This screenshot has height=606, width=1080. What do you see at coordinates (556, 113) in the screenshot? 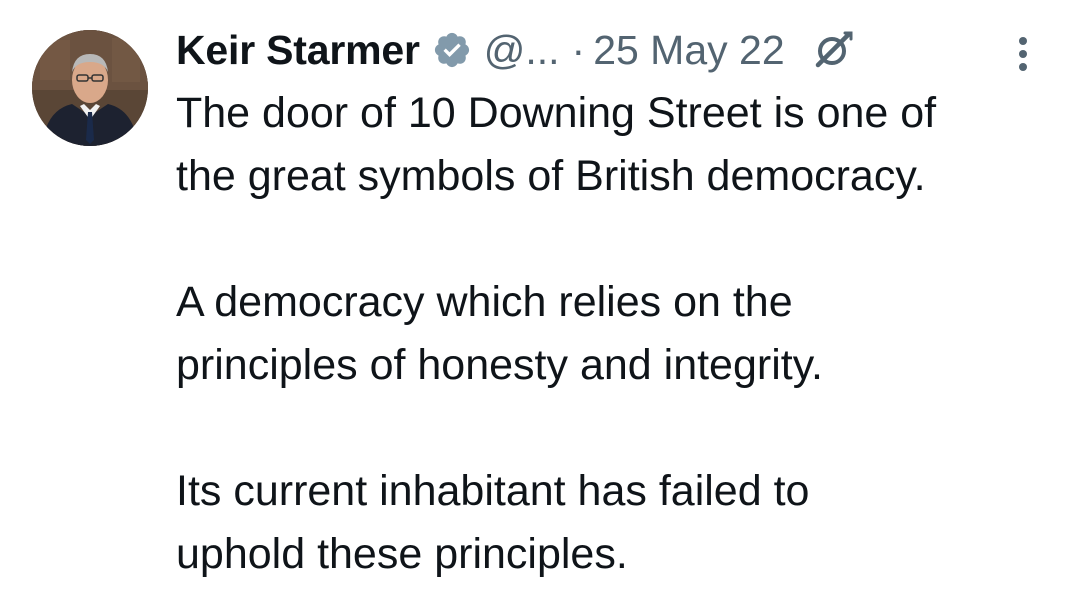
I see `tweet-text-line: The door of 10 Downing Street is one of` at bounding box center [556, 113].